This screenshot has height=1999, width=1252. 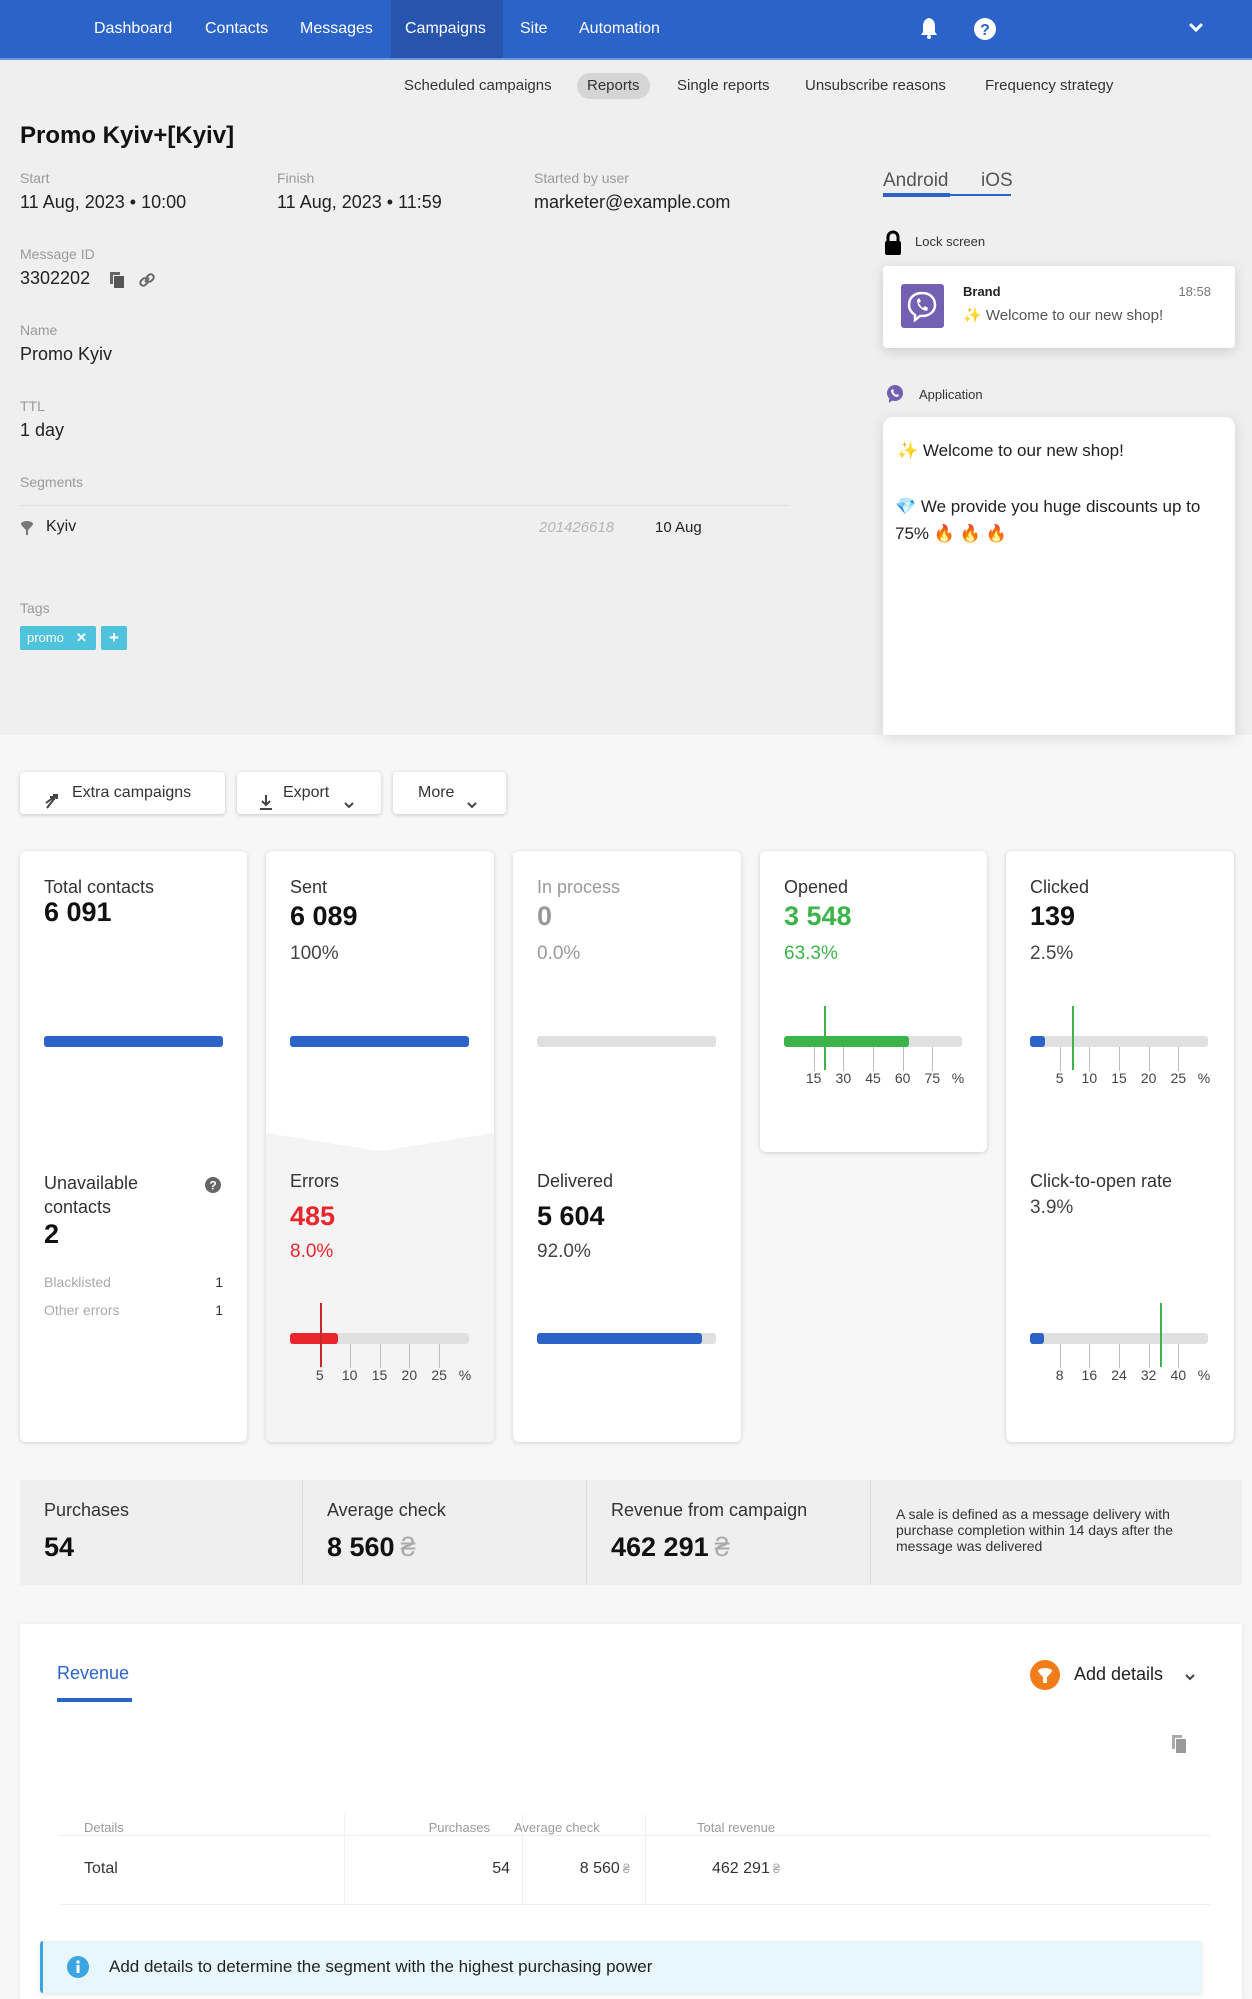 What do you see at coordinates (55, 278) in the screenshot?
I see `message-id-value: 3302202` at bounding box center [55, 278].